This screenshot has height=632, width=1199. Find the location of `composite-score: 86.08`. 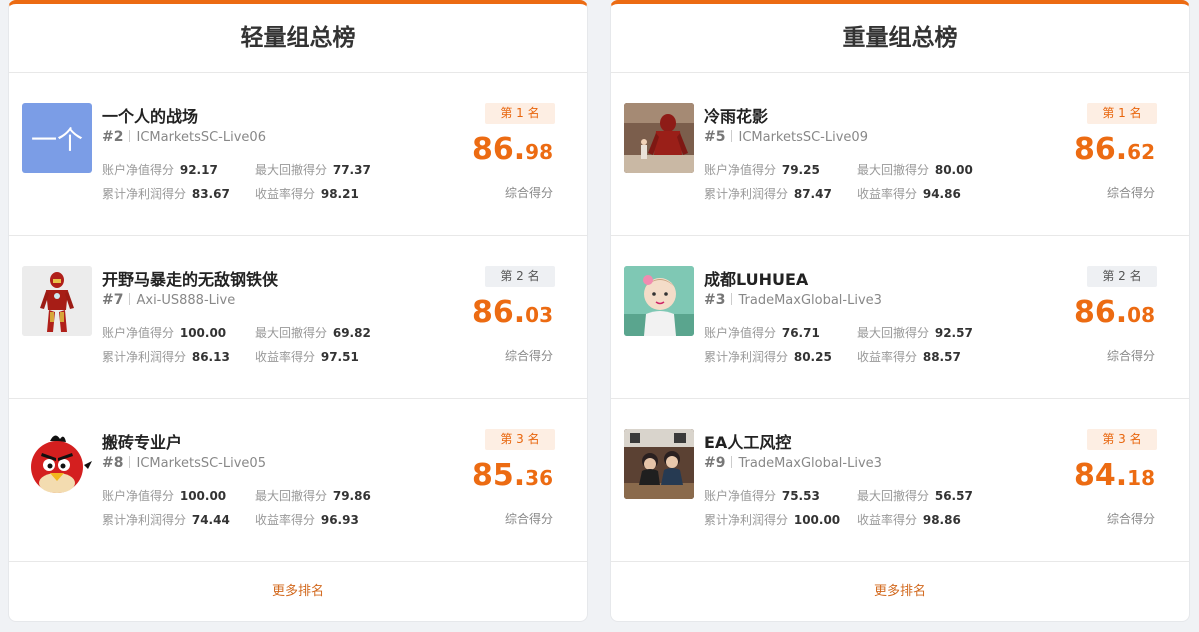

composite-score: 86.08 is located at coordinates (1114, 312).